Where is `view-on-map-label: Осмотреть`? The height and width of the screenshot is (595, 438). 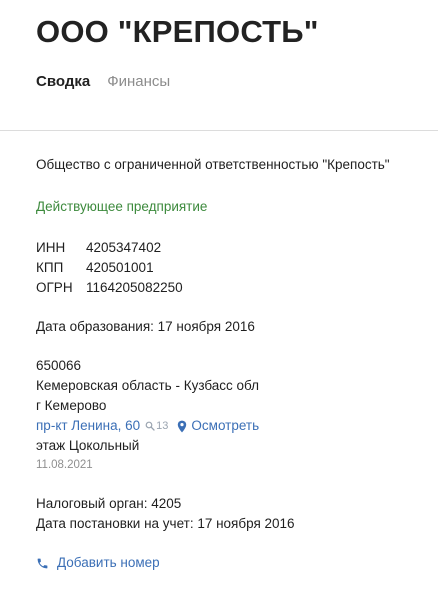 view-on-map-label: Осмотреть is located at coordinates (225, 425).